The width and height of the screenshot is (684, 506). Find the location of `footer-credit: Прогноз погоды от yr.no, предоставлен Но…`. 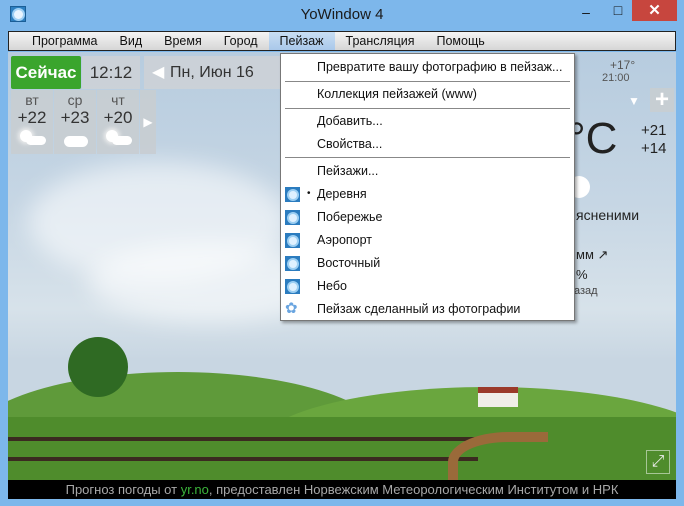

footer-credit: Прогноз погоды от yr.no, предоставлен Но… is located at coordinates (342, 489).